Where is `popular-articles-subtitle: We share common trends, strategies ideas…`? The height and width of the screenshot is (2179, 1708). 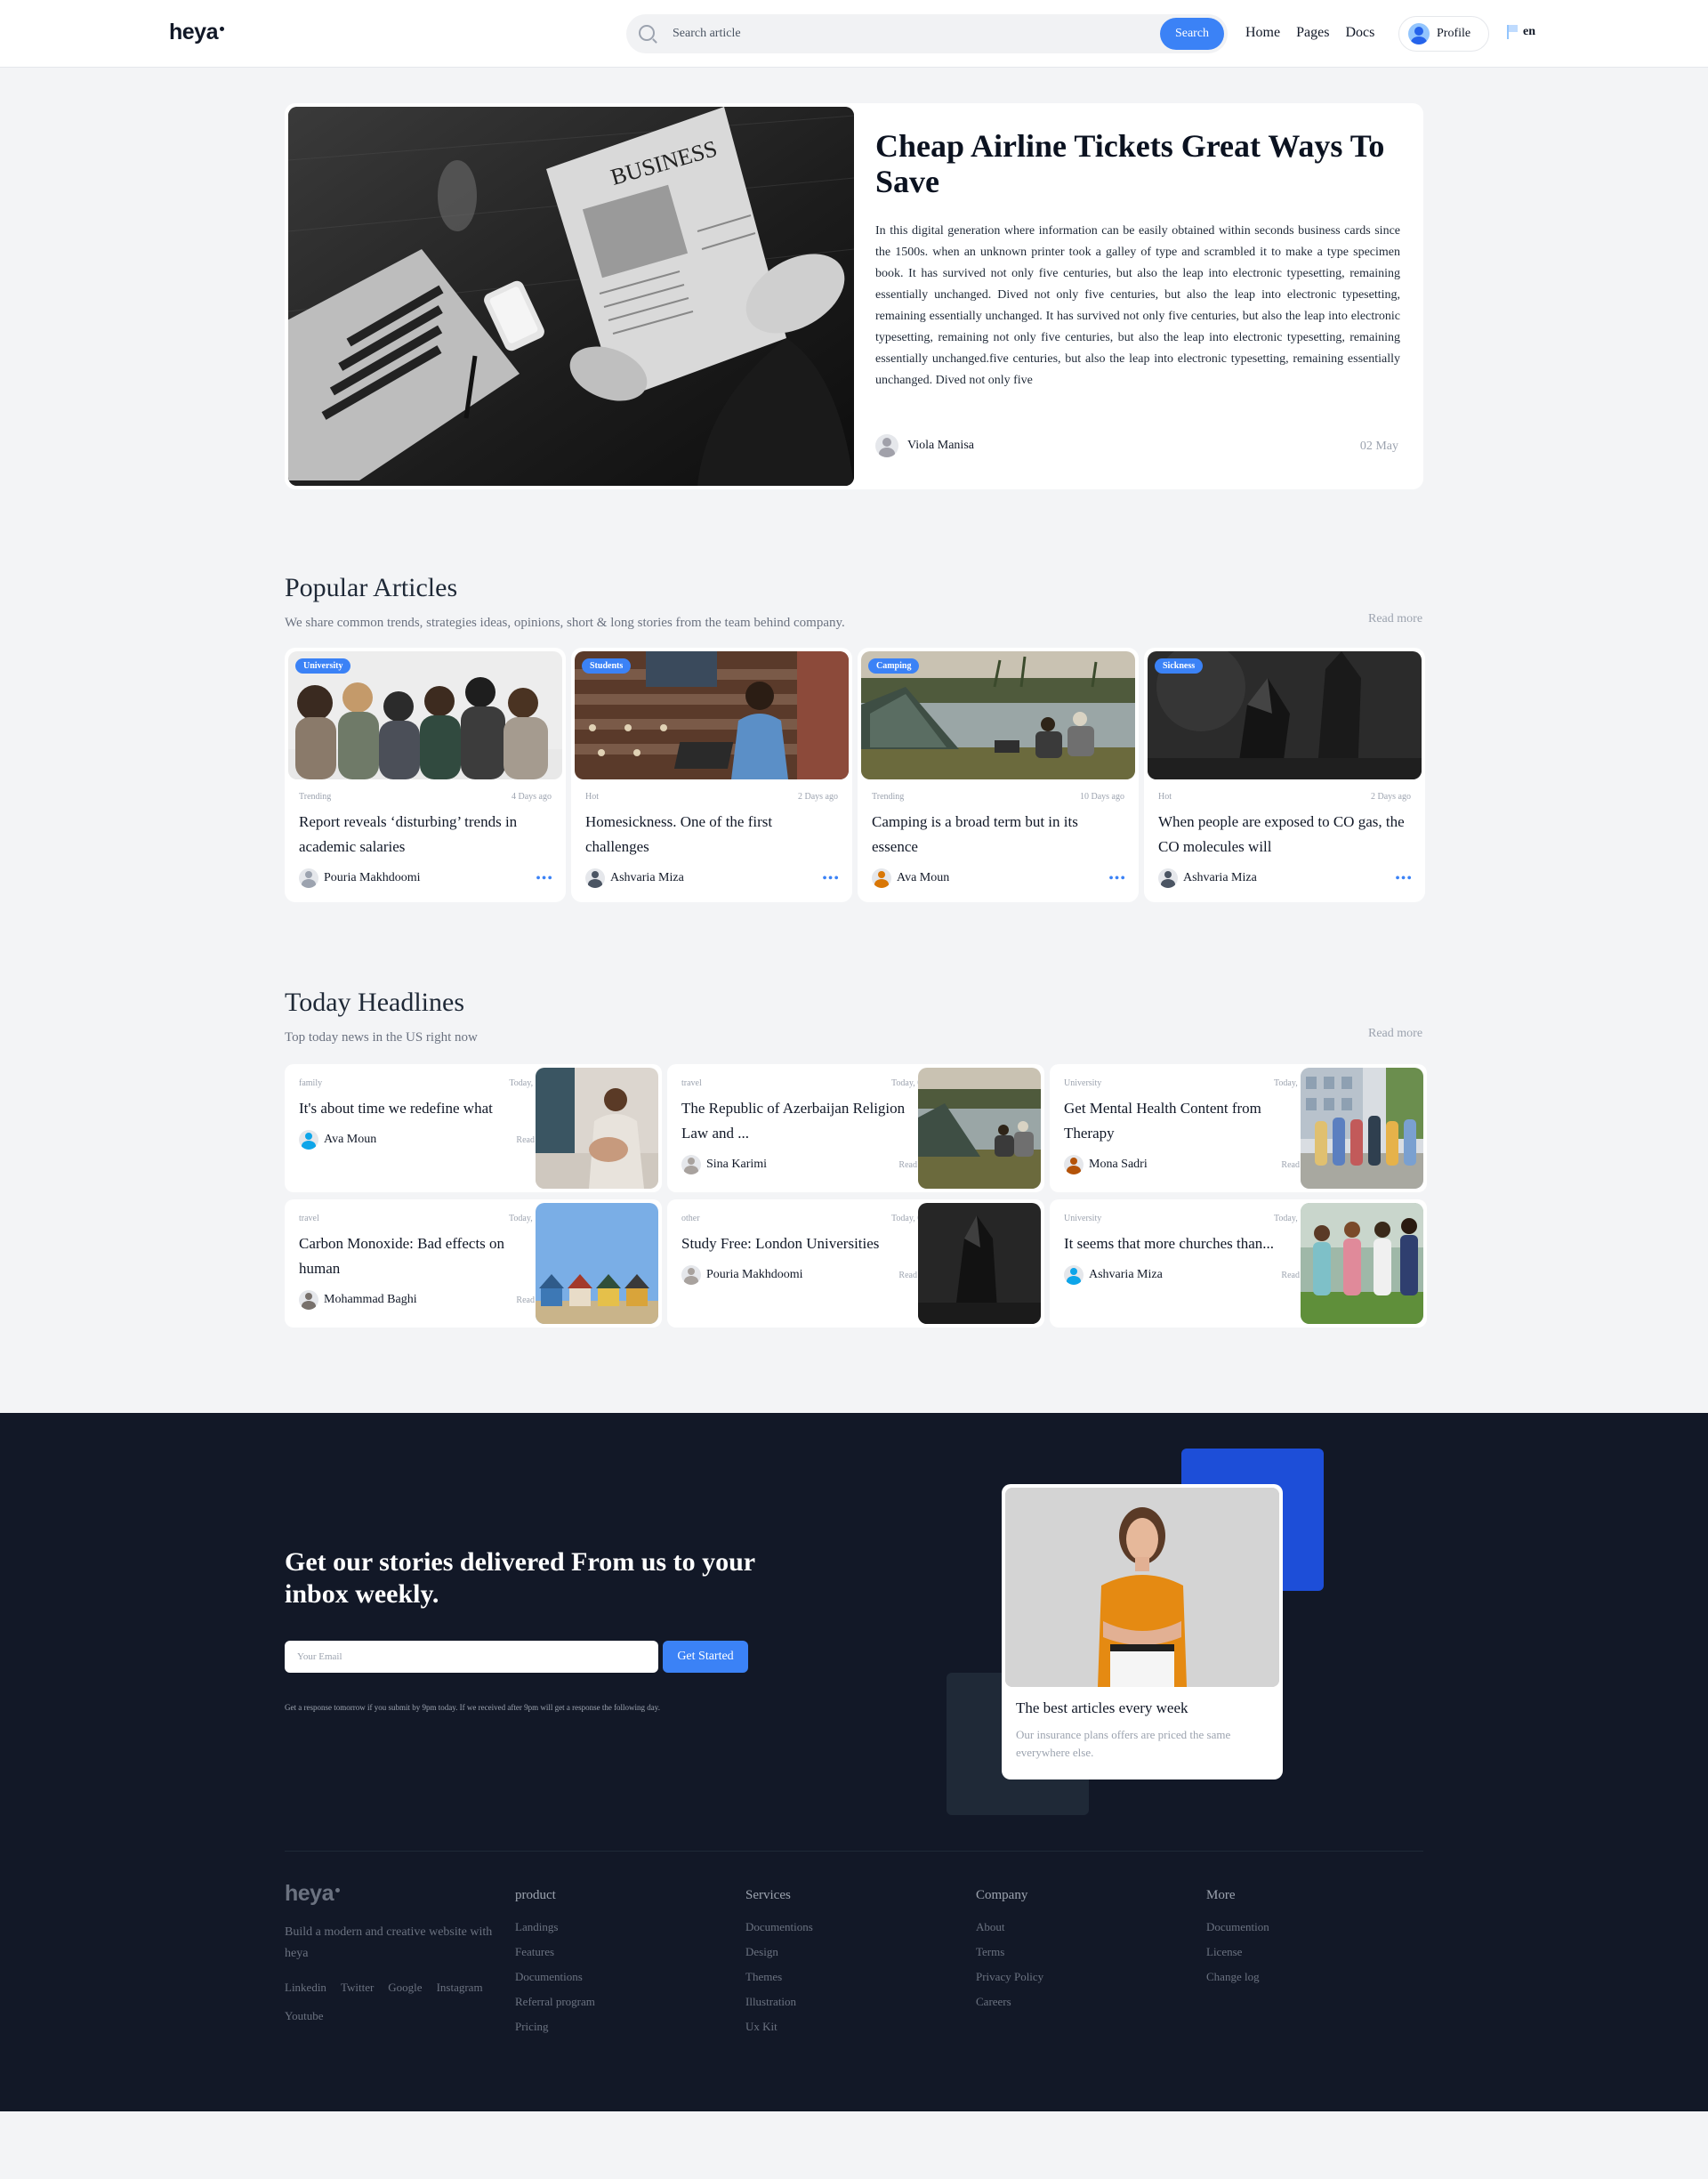 popular-articles-subtitle: We share common trends, strategies ideas… is located at coordinates (565, 623).